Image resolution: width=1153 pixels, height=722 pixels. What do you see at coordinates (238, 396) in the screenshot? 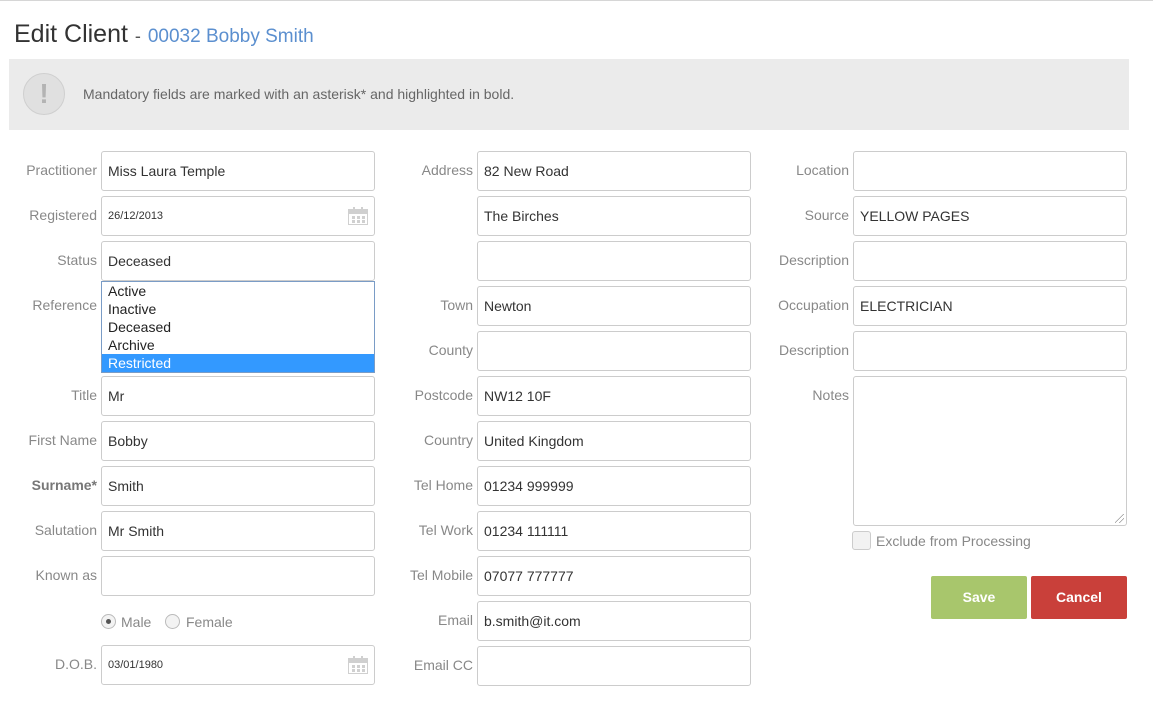
I see `title-field: Mr` at bounding box center [238, 396].